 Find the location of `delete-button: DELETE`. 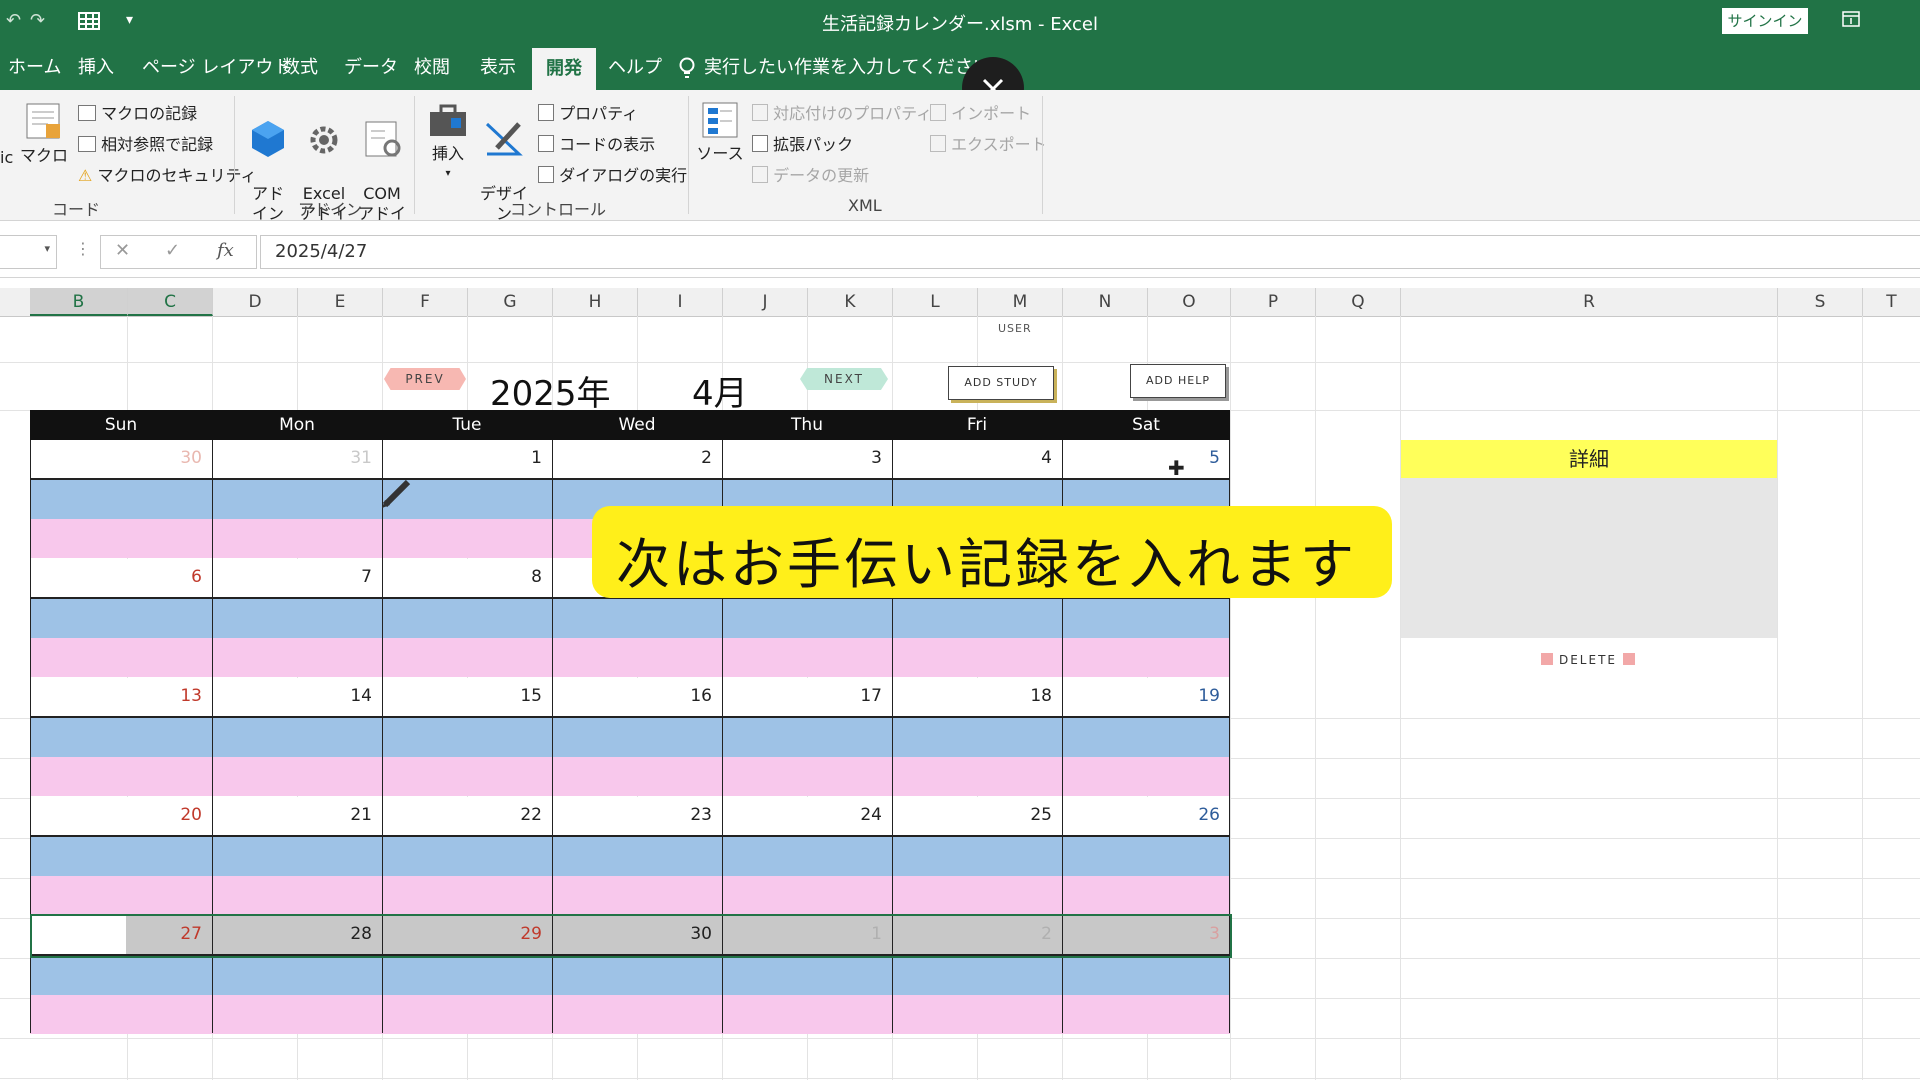

delete-button: DELETE is located at coordinates (1588, 660).